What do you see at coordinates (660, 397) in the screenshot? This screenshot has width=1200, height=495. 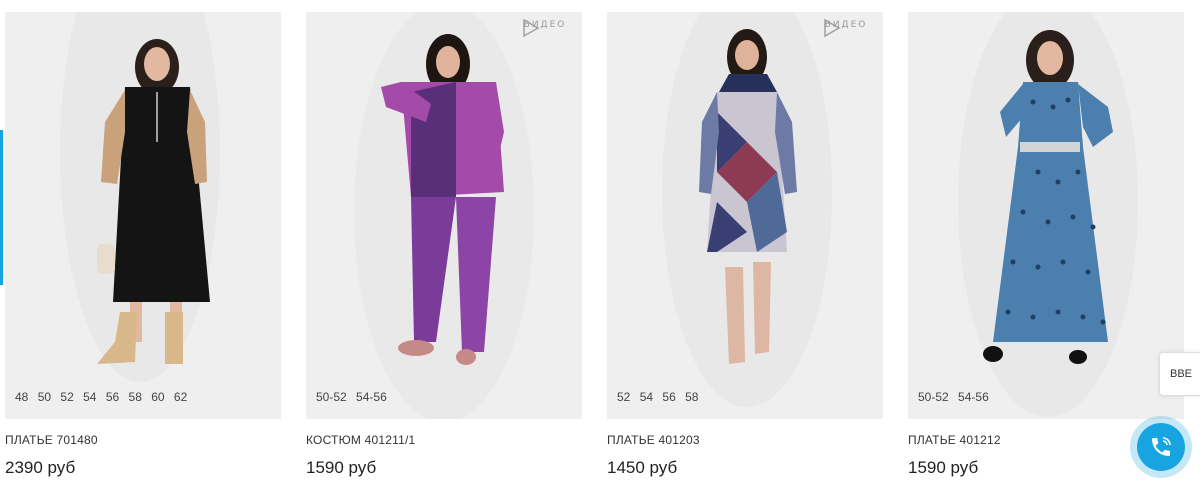 I see `size-list: 52 54 56 58` at bounding box center [660, 397].